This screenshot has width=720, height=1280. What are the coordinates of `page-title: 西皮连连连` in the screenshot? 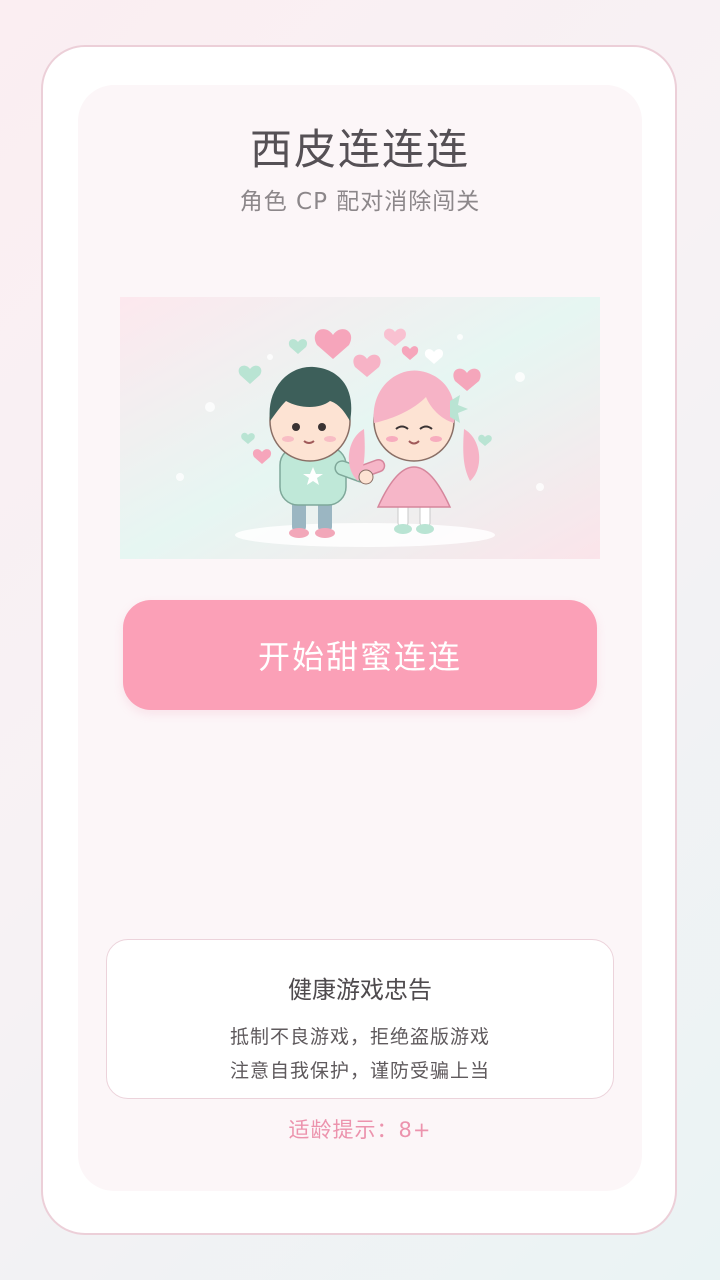 It's located at (359, 149).